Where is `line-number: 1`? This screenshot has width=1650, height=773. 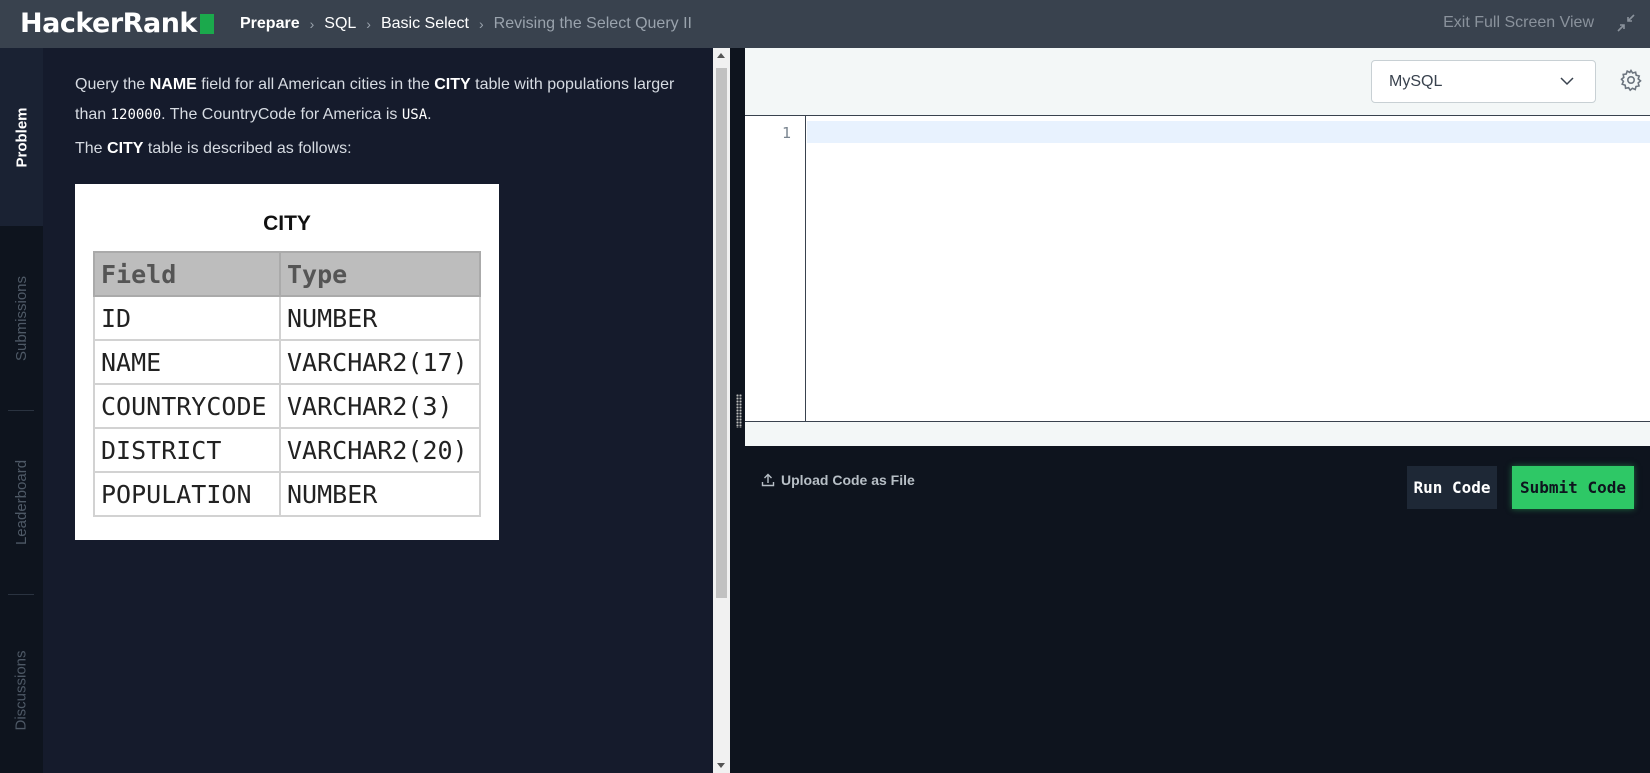
line-number: 1 is located at coordinates (786, 133).